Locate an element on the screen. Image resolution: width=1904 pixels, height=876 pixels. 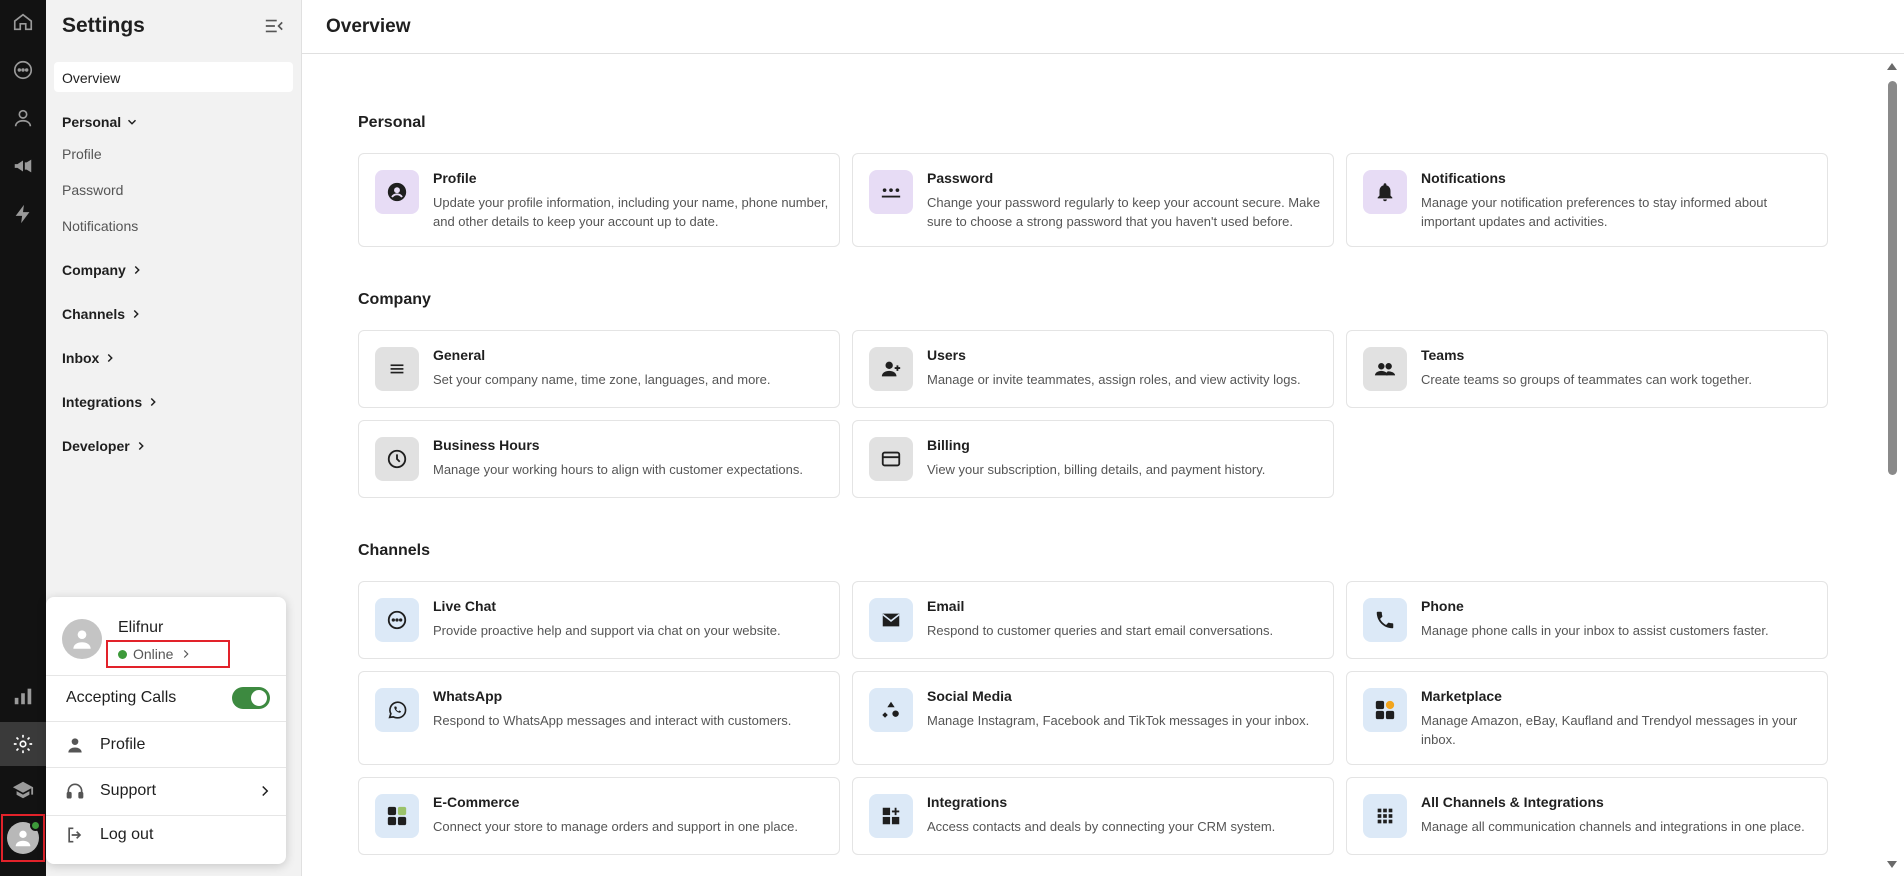
menu-item-label: Profile is located at coordinates (123, 744).